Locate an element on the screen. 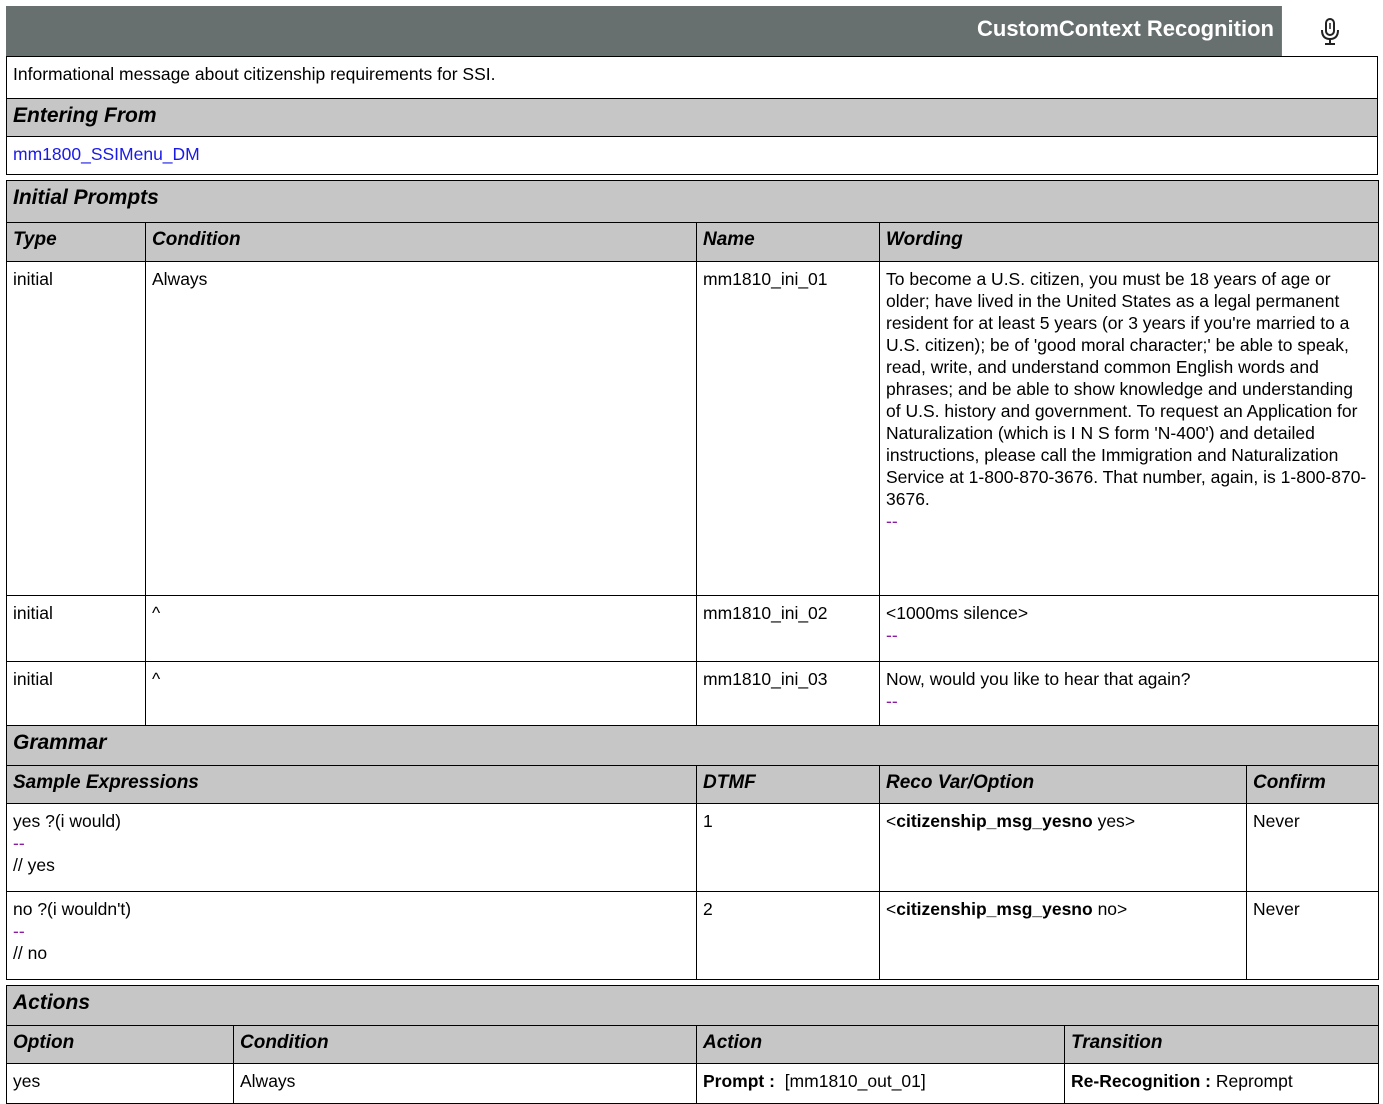  microphone-icon is located at coordinates (1330, 31).